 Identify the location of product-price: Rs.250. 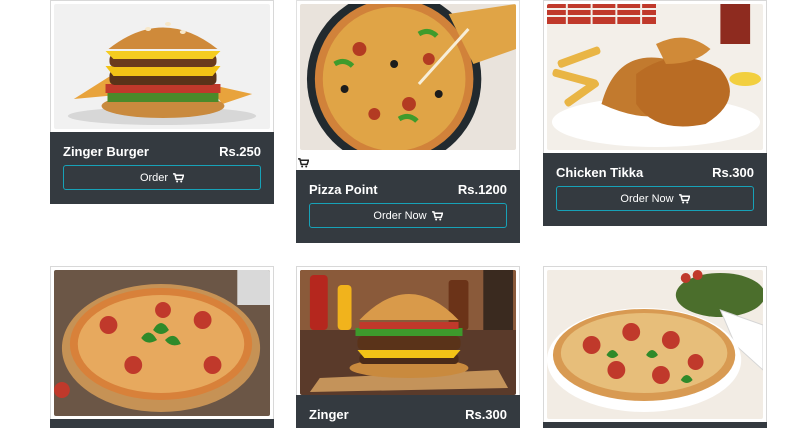
(240, 151).